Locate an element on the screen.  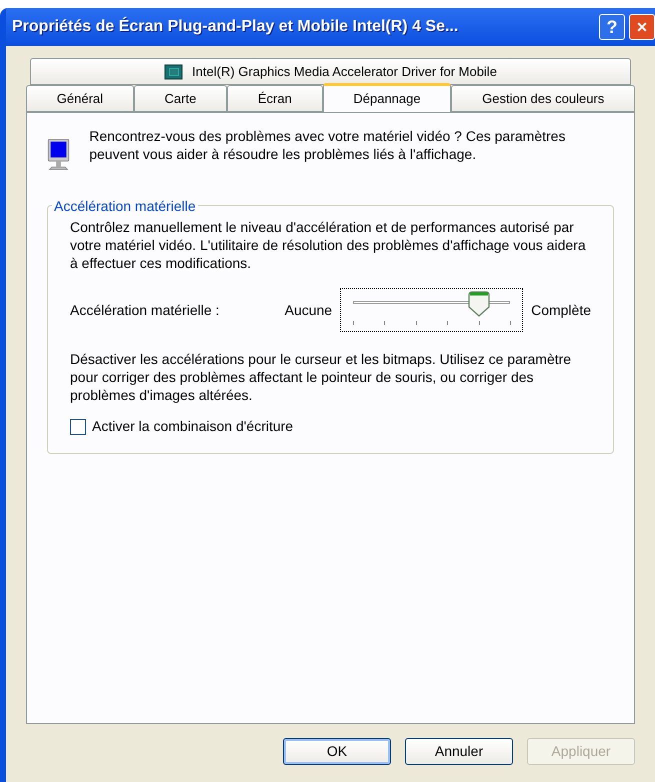
dialog-button: OK is located at coordinates (337, 751).